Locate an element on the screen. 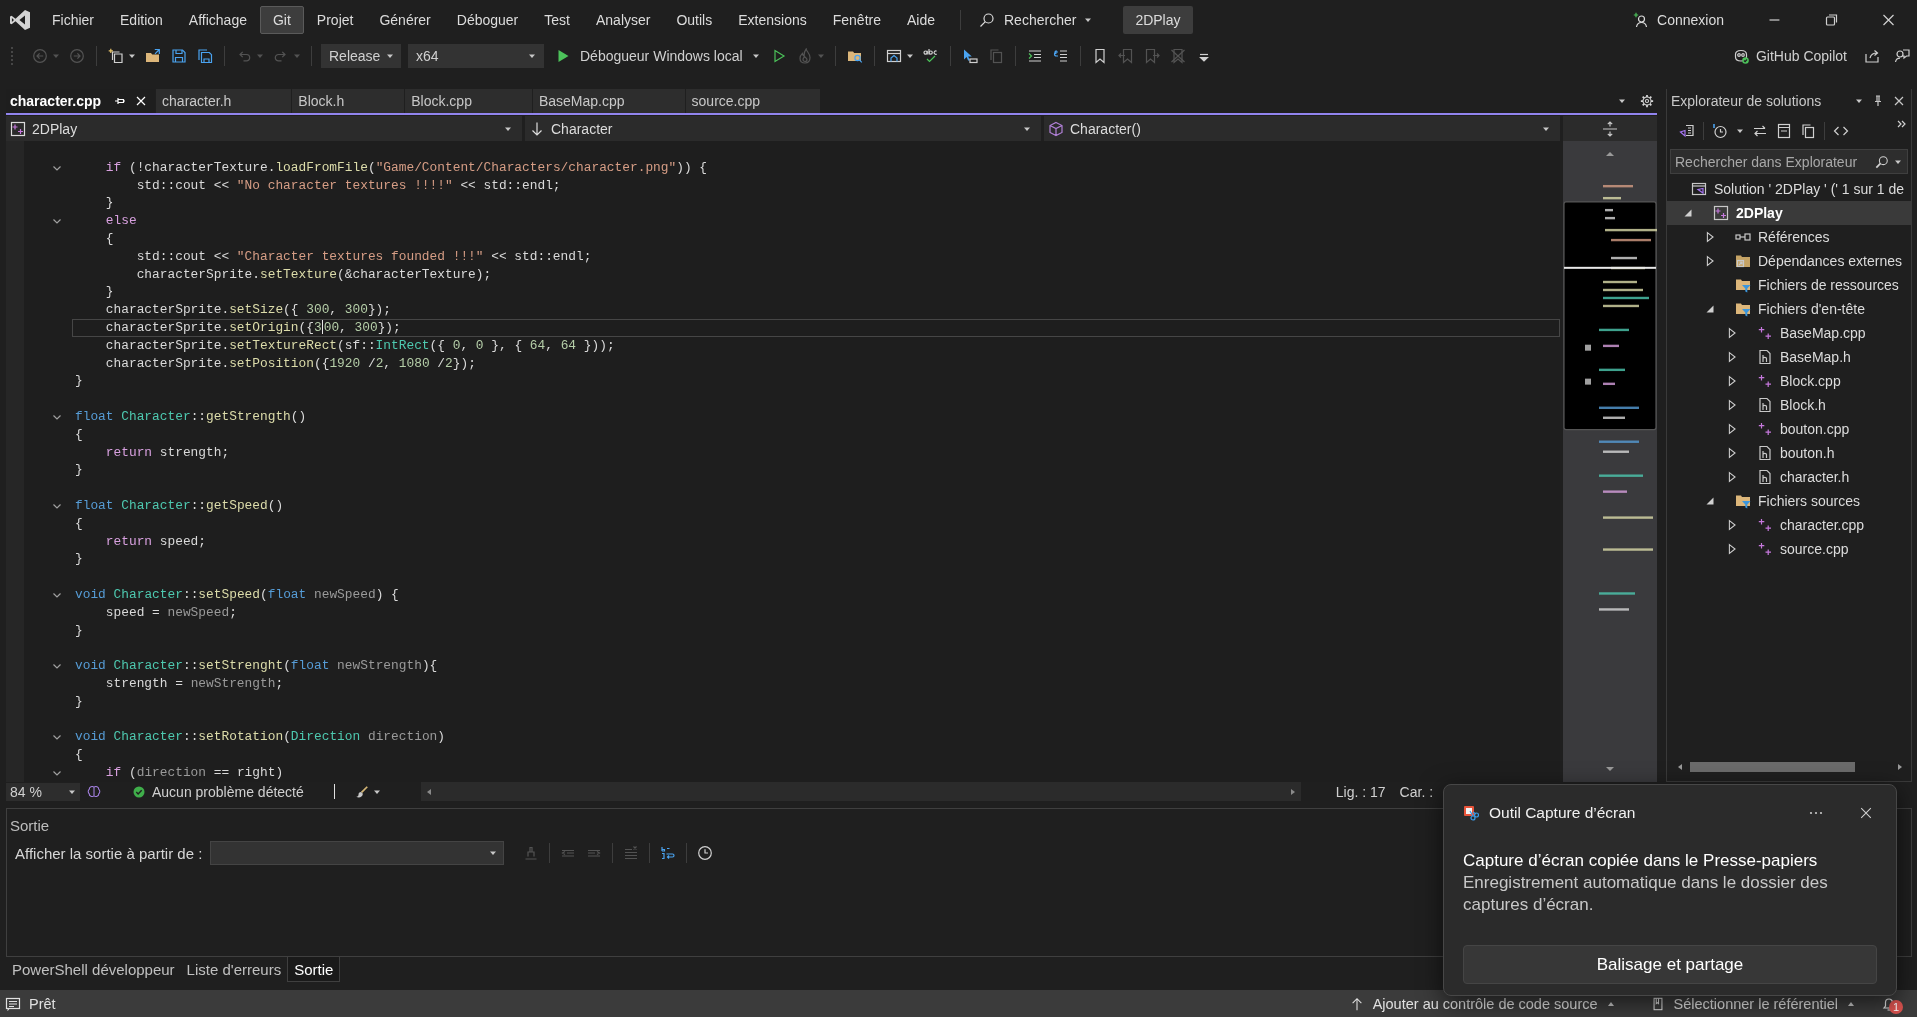 Image resolution: width=1917 pixels, height=1017 pixels. file-tab: character.h is located at coordinates (224, 101).